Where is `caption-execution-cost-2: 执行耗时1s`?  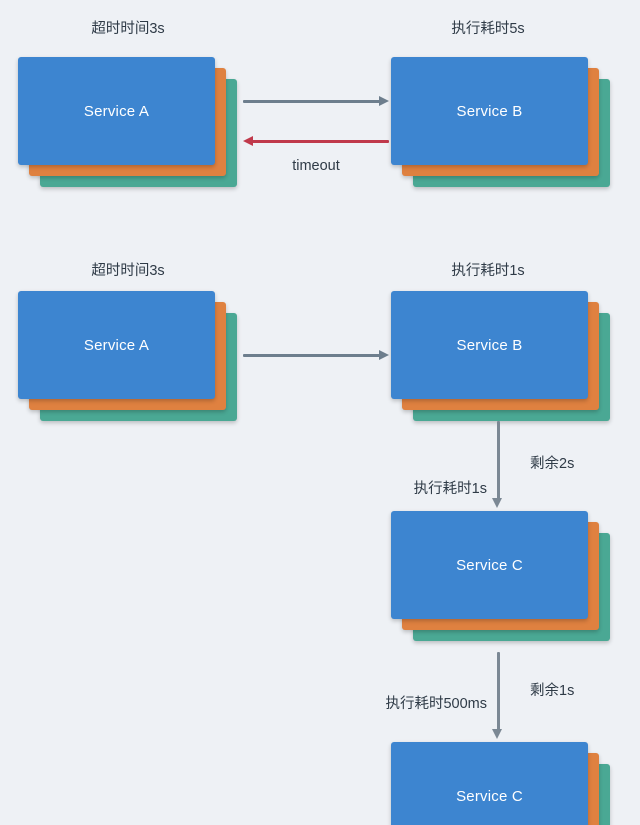
caption-execution-cost-2: 执行耗时1s is located at coordinates (488, 271).